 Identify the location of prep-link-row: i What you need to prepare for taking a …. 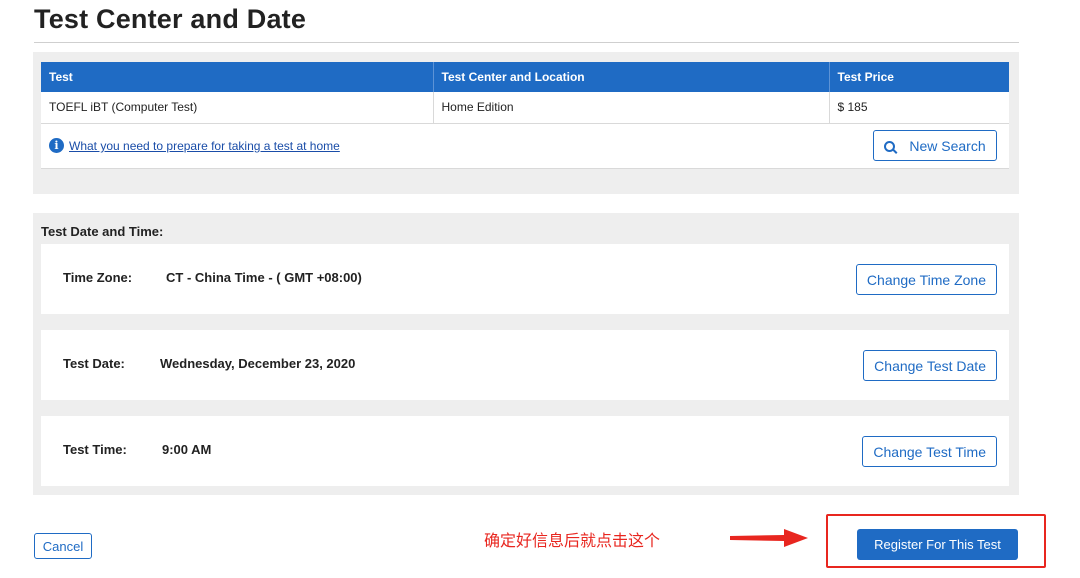
(525, 146).